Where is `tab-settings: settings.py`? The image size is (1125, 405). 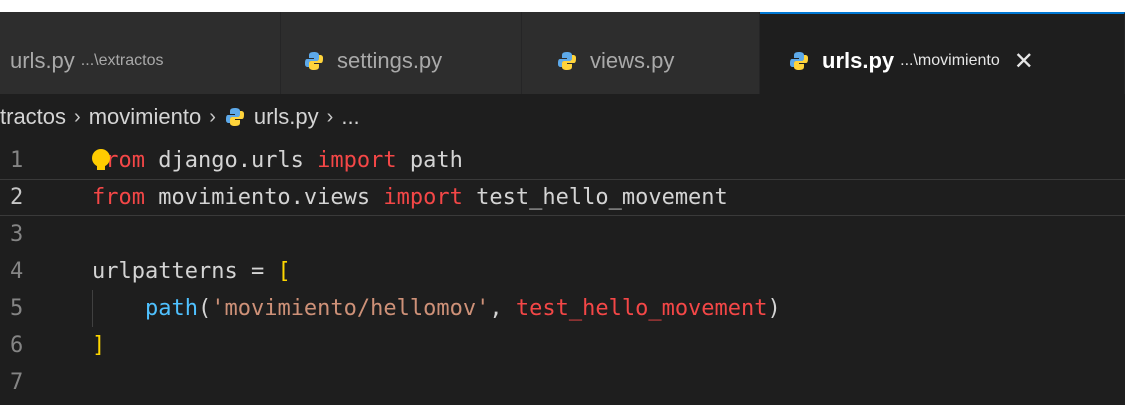 tab-settings: settings.py is located at coordinates (401, 53).